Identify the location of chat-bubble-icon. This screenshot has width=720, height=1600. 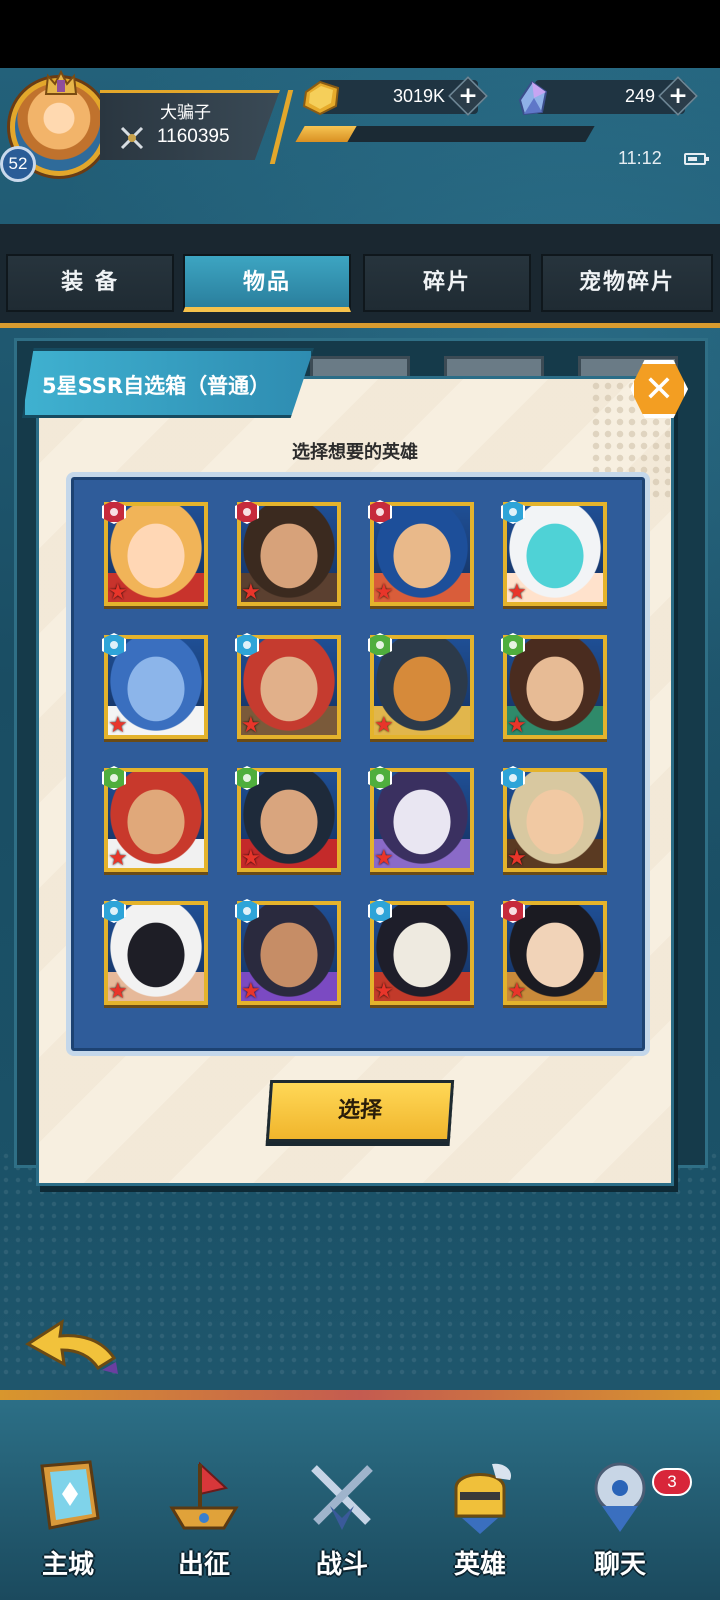
(620, 1497).